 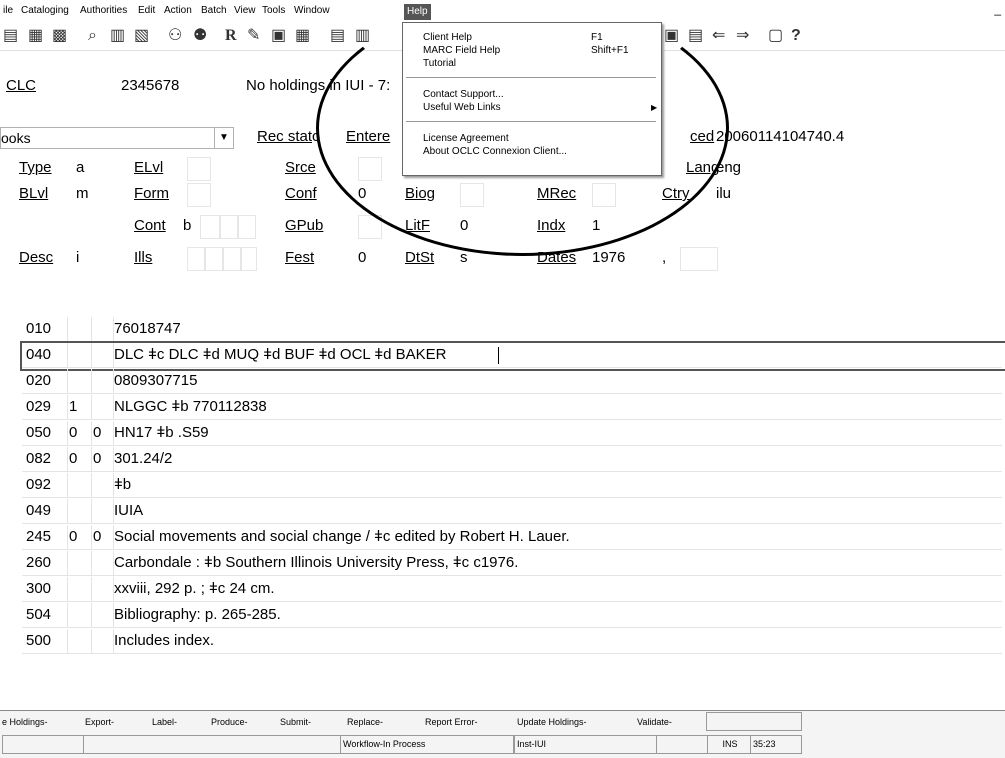 What do you see at coordinates (557, 485) in the screenshot?
I see `field-data: ǂb` at bounding box center [557, 485].